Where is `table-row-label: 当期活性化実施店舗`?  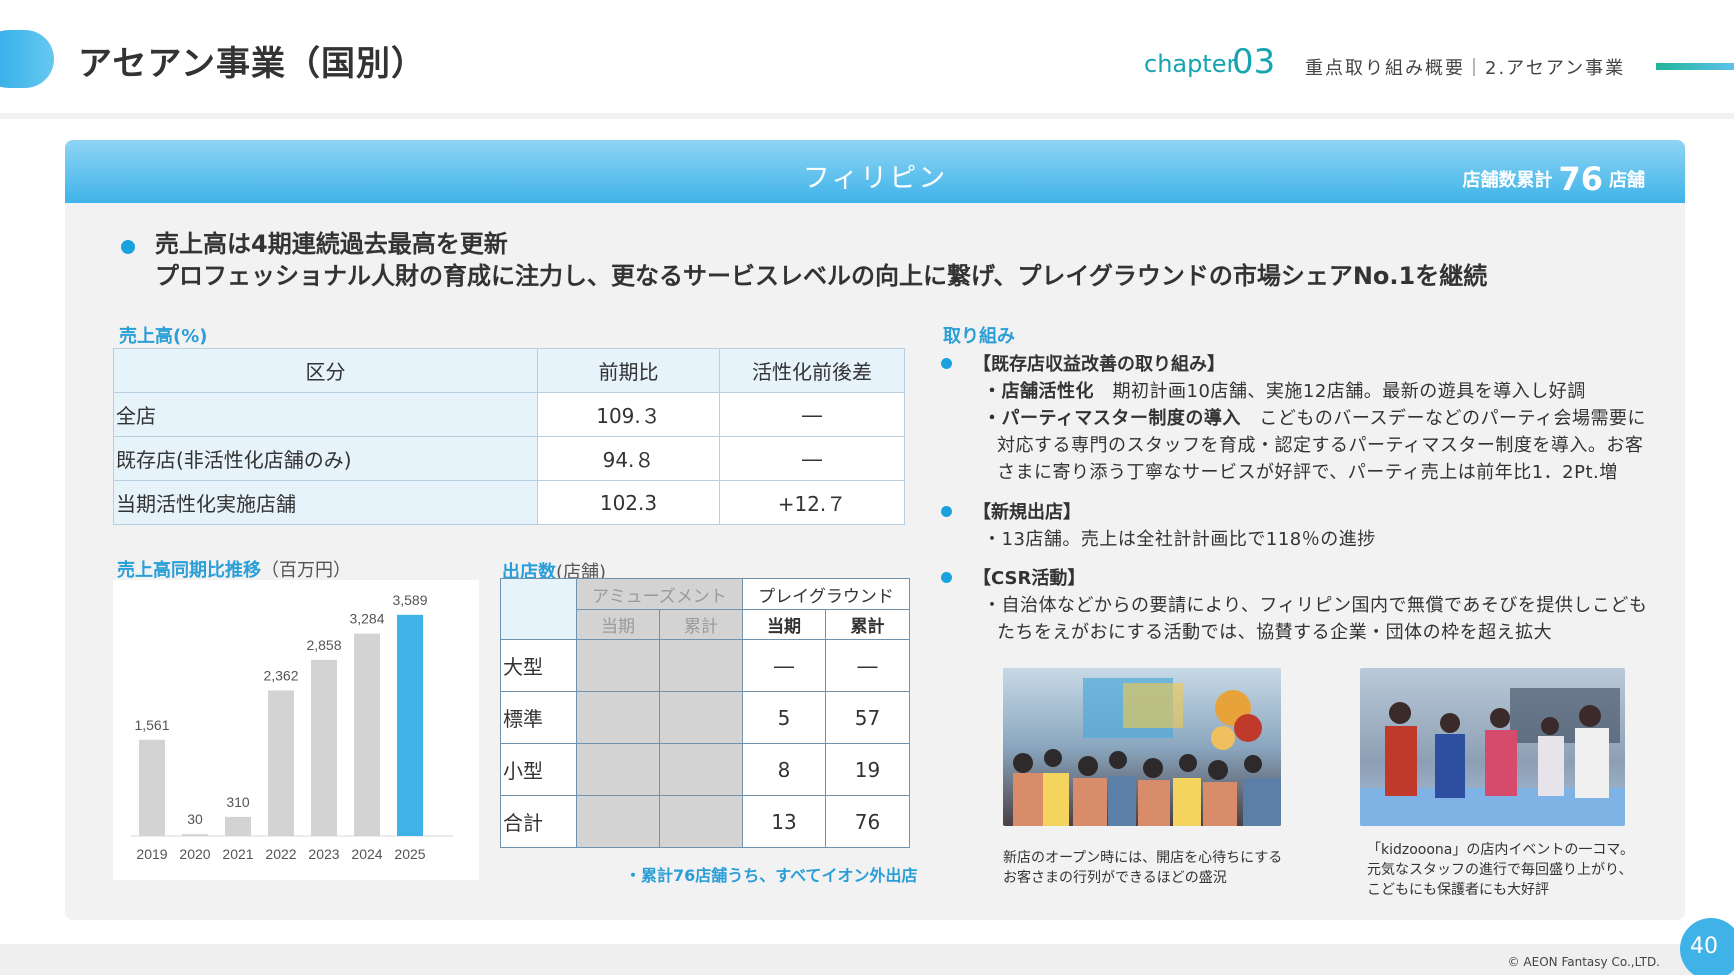 table-row-label: 当期活性化実施店舗 is located at coordinates (325, 502).